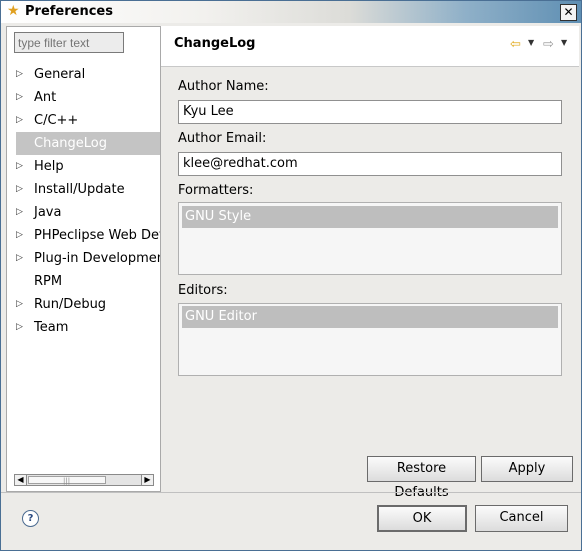 The image size is (582, 551). I want to click on author-email-field: klee@redhat.com, so click(370, 164).